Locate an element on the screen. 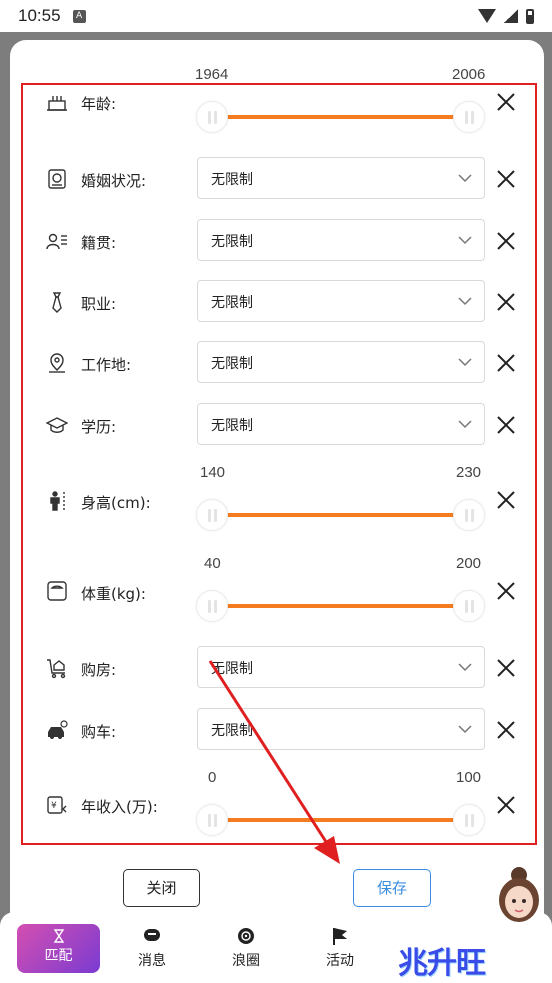 The image size is (552, 983). age-slider-min-handle is located at coordinates (212, 117).